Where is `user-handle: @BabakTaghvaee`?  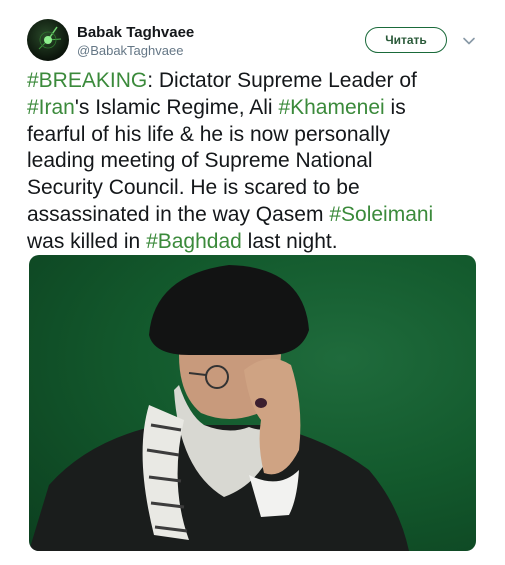
user-handle: @BabakTaghvaee is located at coordinates (130, 50).